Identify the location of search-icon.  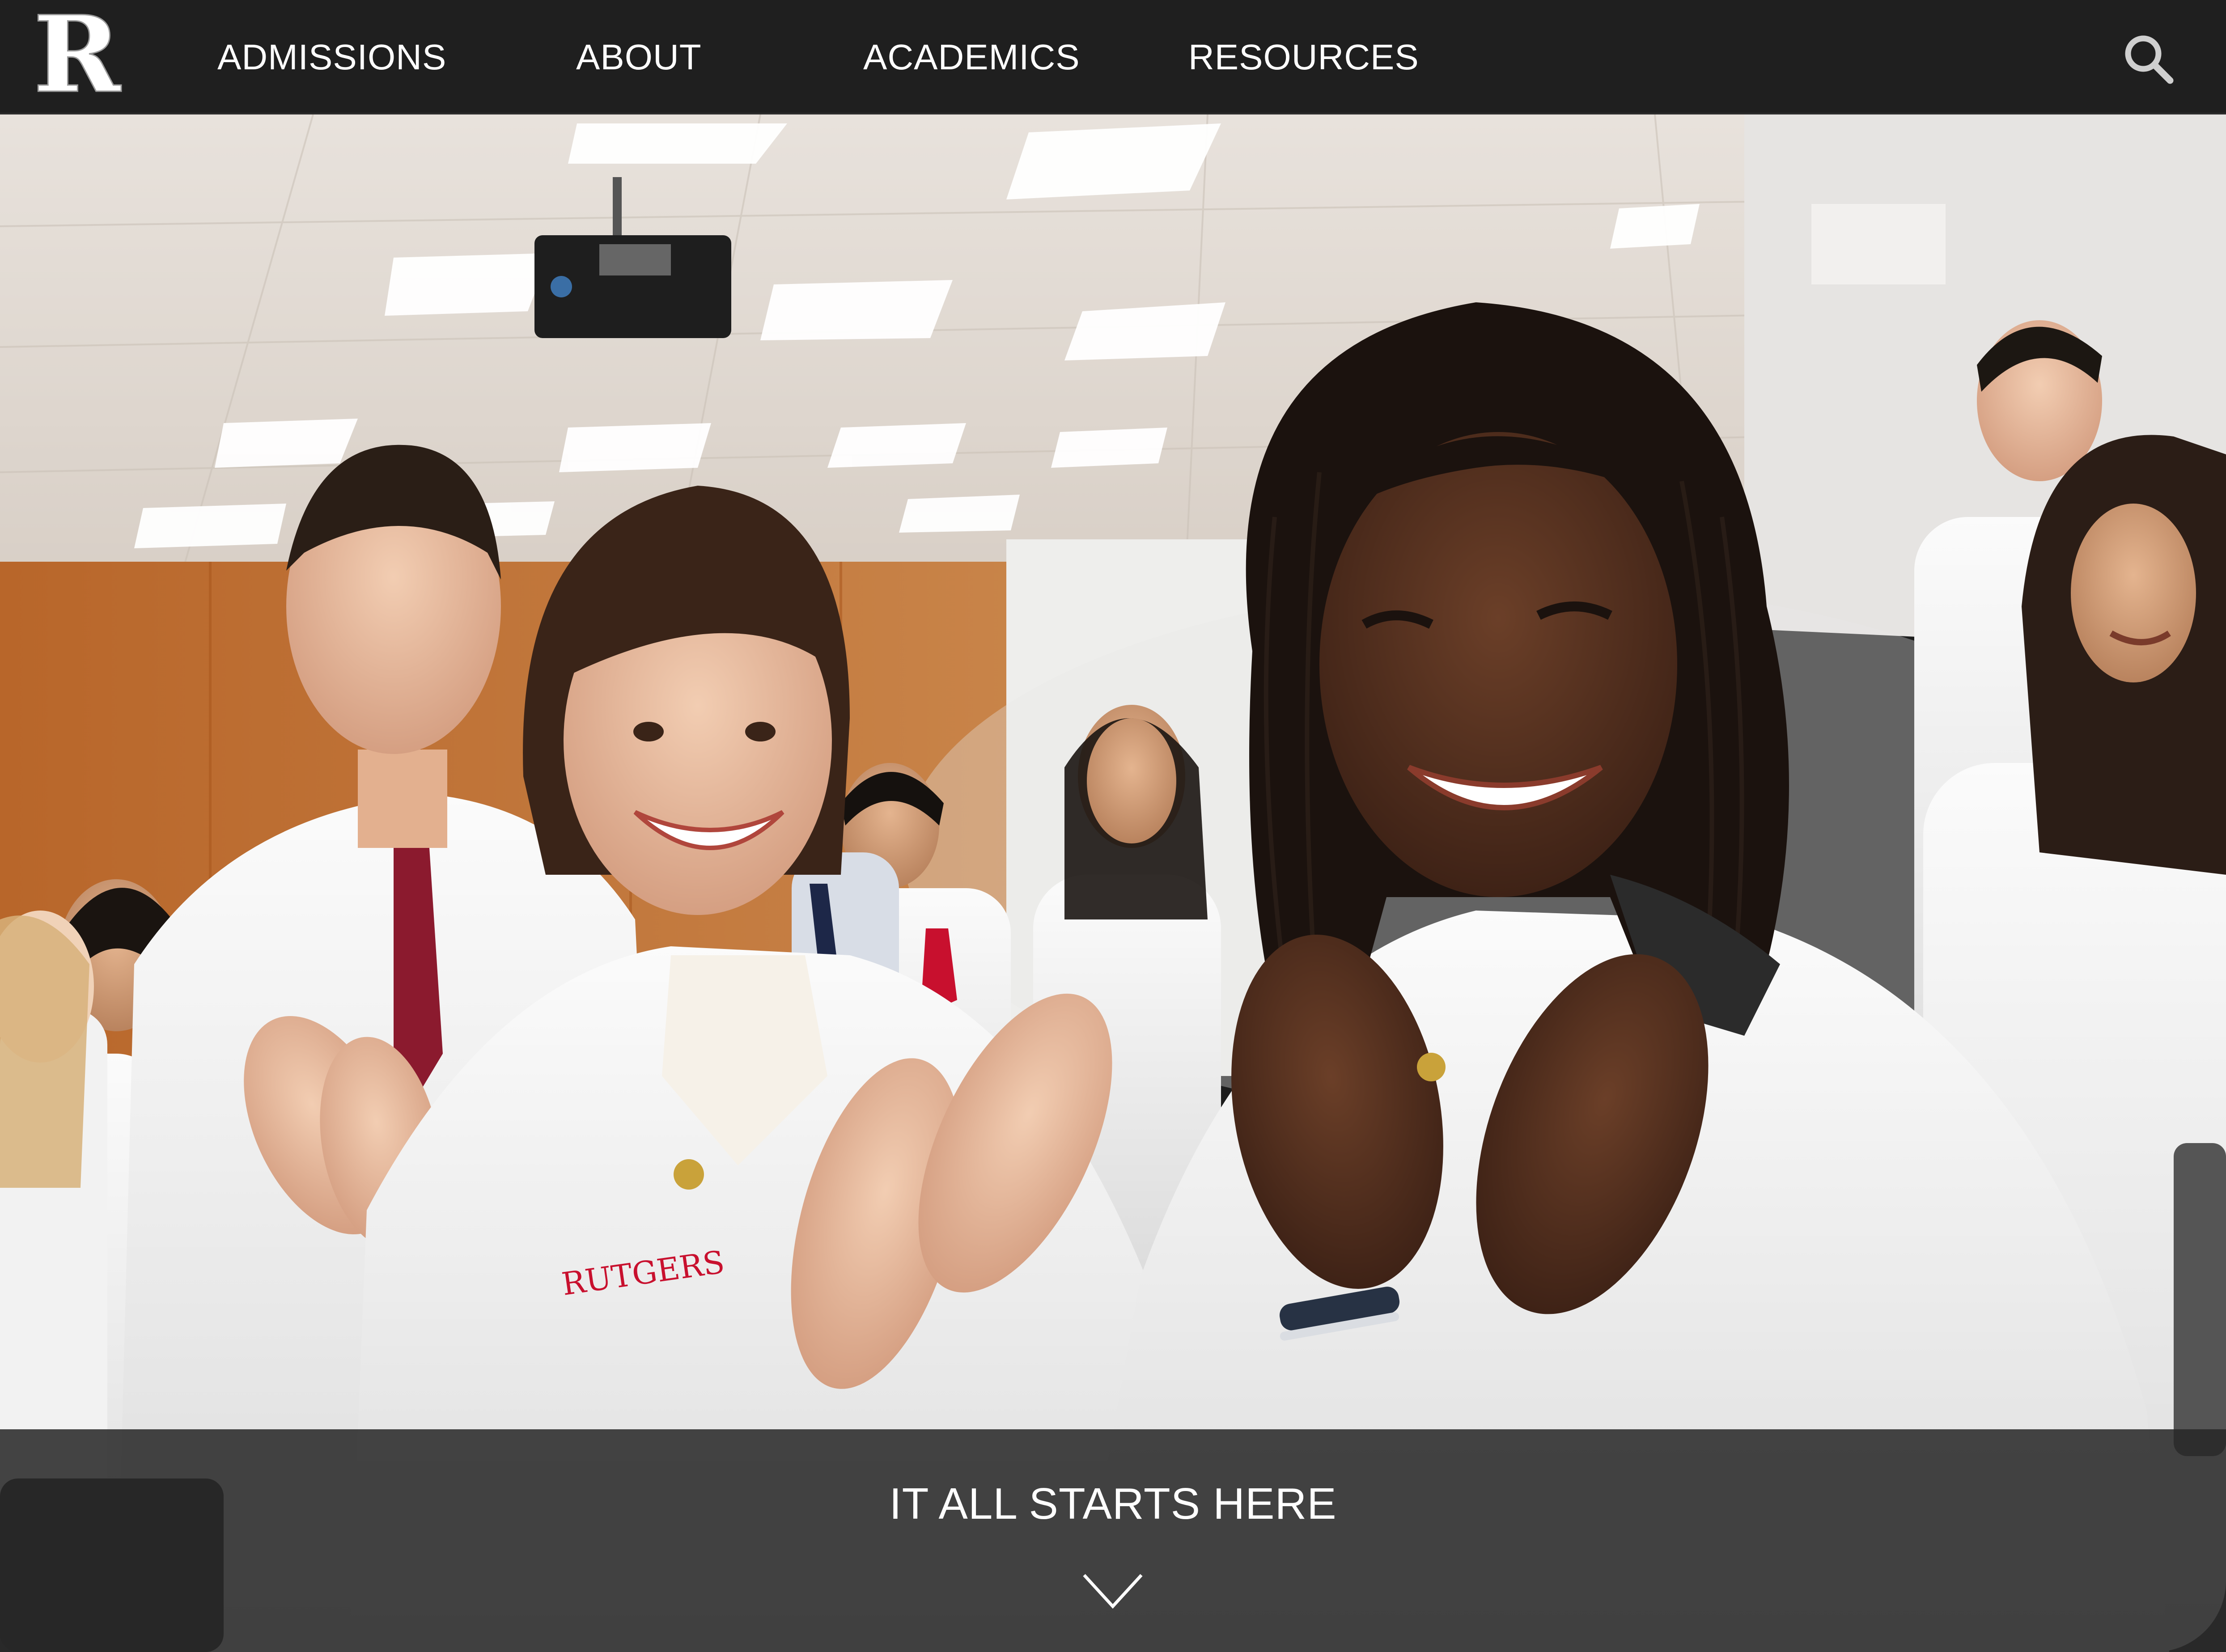
(2149, 60).